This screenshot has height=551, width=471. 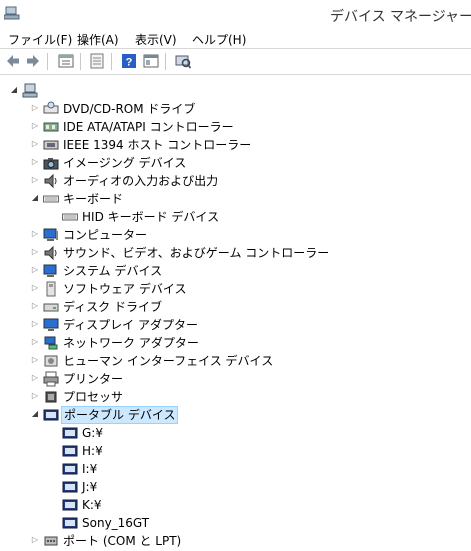 I want to click on tree-item-label: キーボード, so click(x=93, y=199).